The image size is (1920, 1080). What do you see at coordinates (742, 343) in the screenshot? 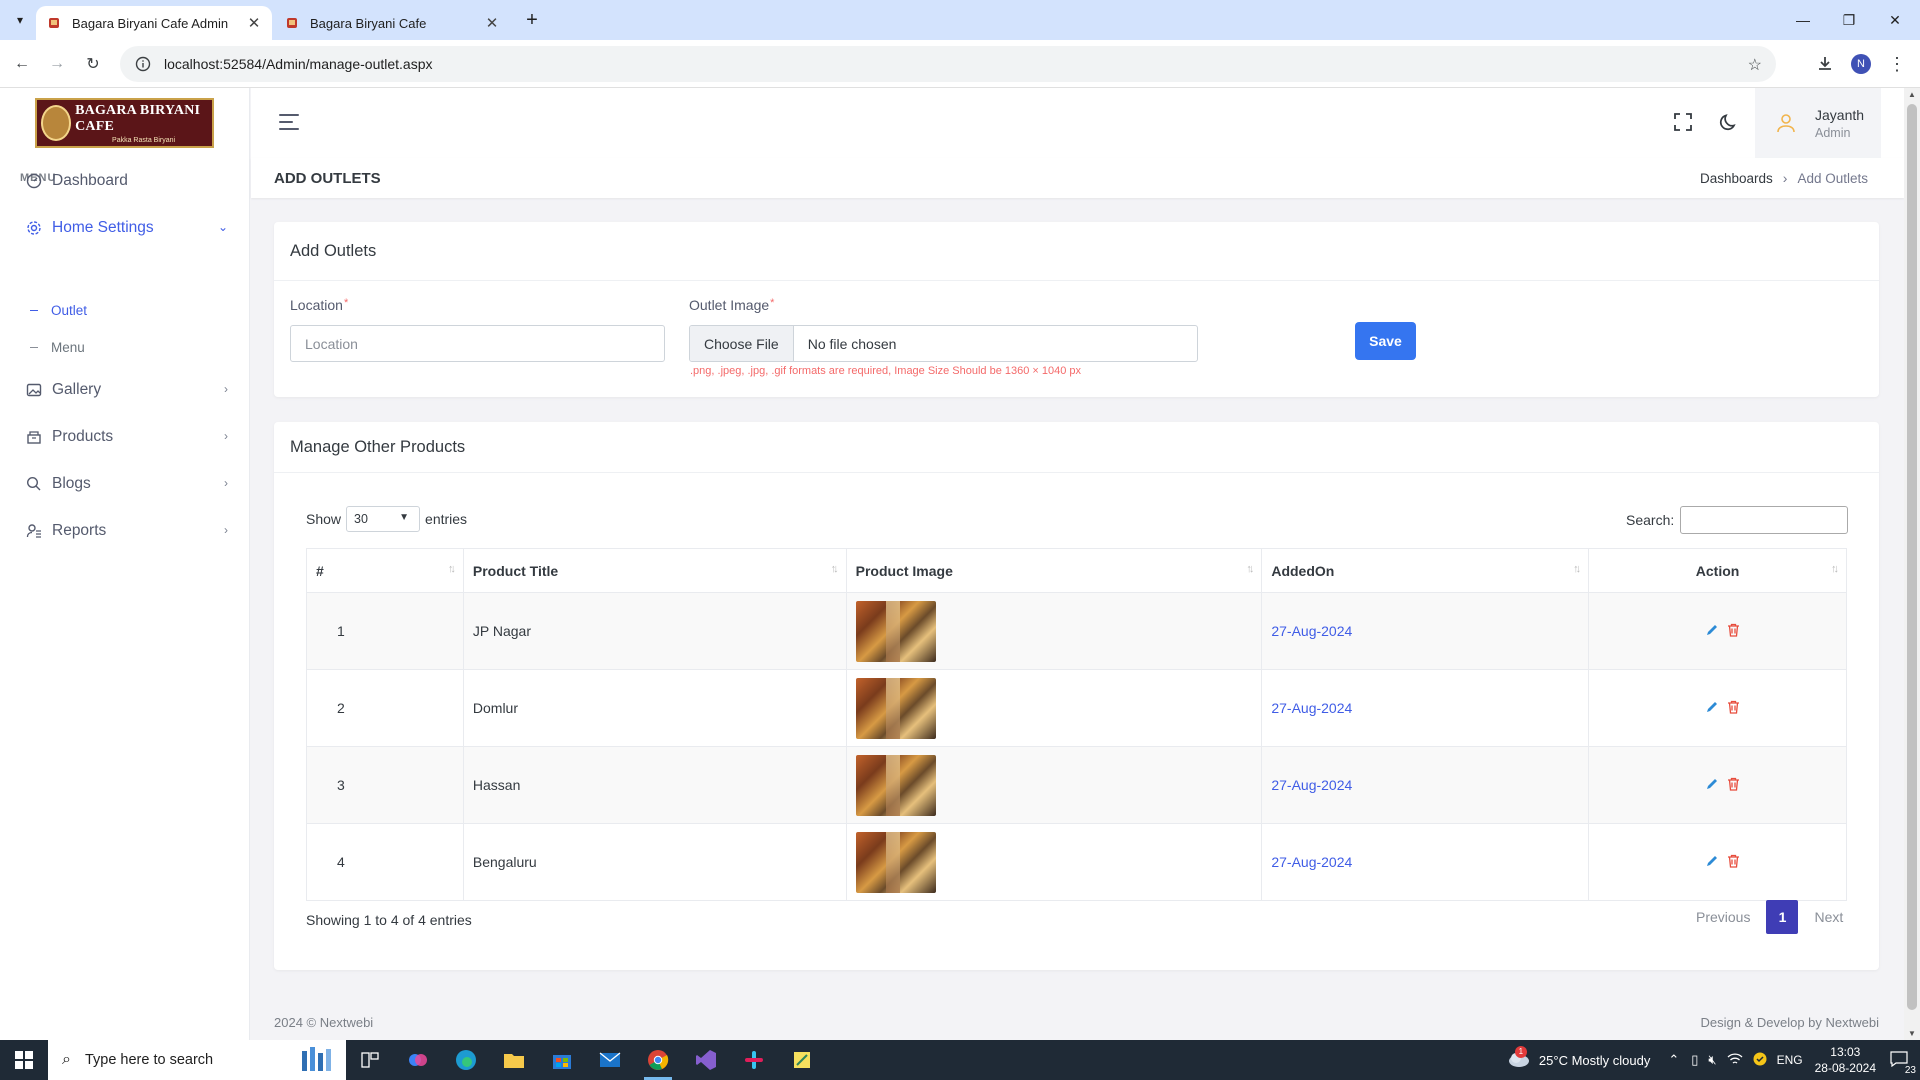
I see `choose-file-button: Choose File` at bounding box center [742, 343].